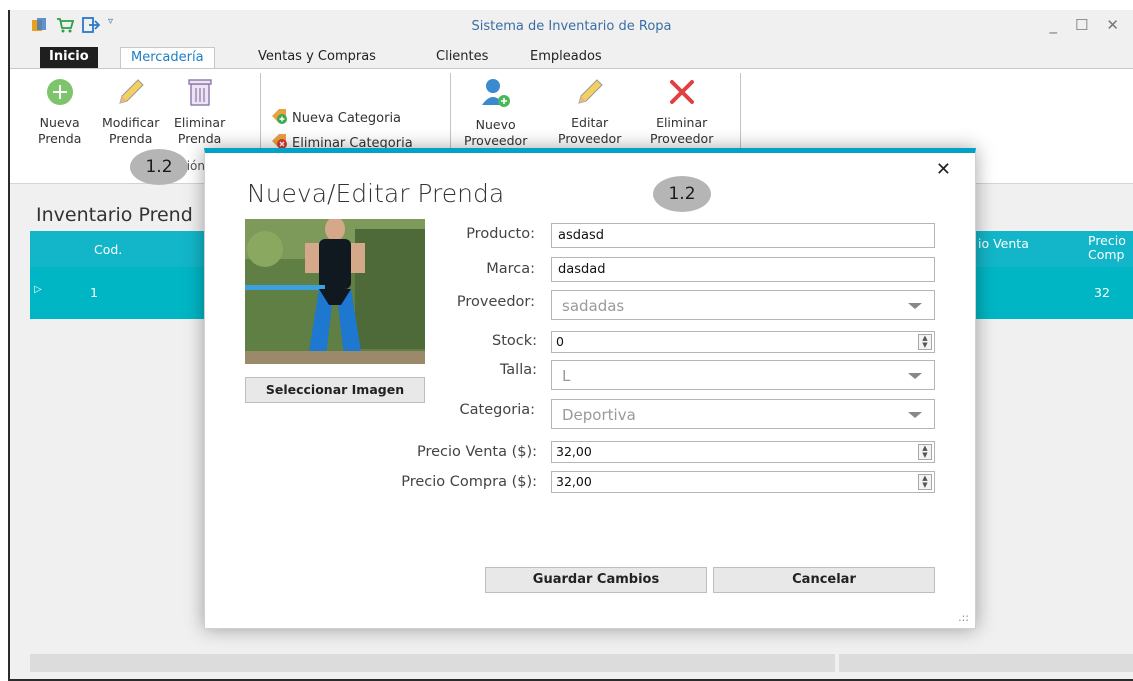  What do you see at coordinates (335, 118) in the screenshot?
I see `nueva-categoria-button: Nueva Categoria` at bounding box center [335, 118].